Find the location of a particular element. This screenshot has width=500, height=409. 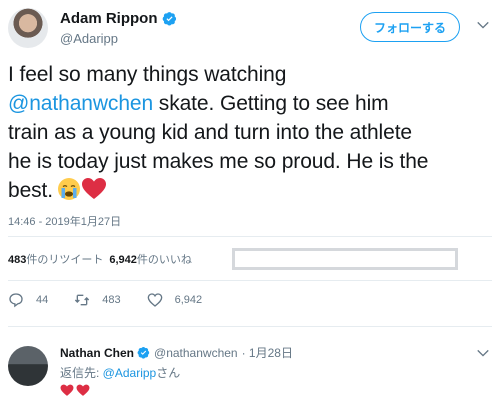

follow-button: フォローする is located at coordinates (410, 27).